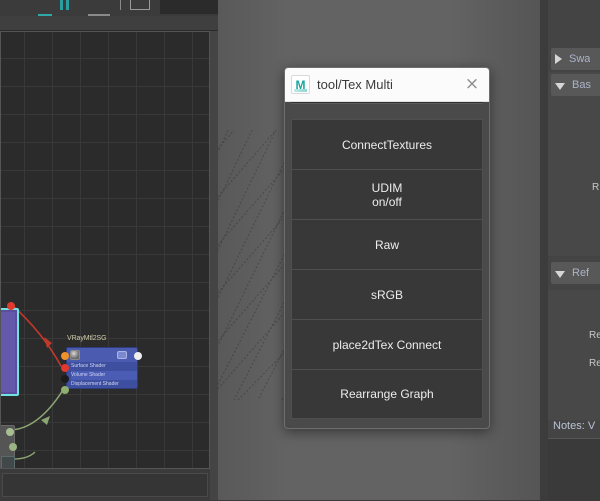 This screenshot has height=501, width=600. Describe the element at coordinates (67, 5) in the screenshot. I see `toolbar-curve-icon` at that location.